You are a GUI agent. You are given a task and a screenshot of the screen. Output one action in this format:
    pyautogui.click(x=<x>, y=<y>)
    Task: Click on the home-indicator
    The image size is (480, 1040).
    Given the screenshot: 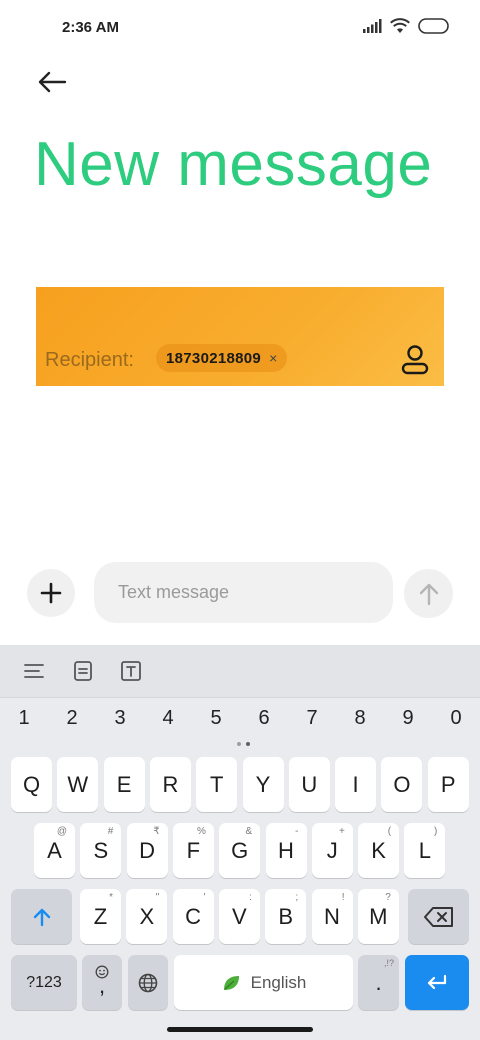 What is the action you would take?
    pyautogui.click(x=240, y=1029)
    